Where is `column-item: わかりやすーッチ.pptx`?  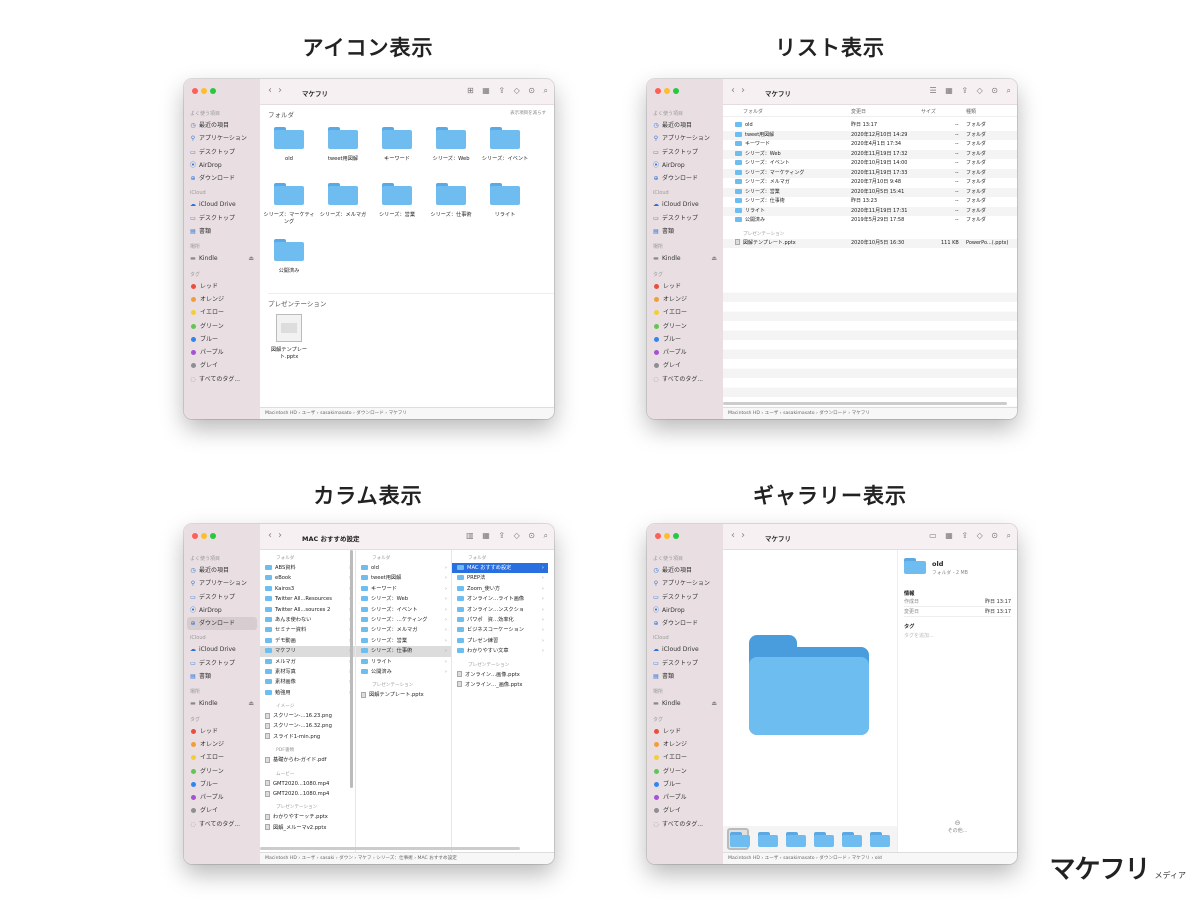
column-item: わかりやすーッチ.pptx is located at coordinates (307, 817).